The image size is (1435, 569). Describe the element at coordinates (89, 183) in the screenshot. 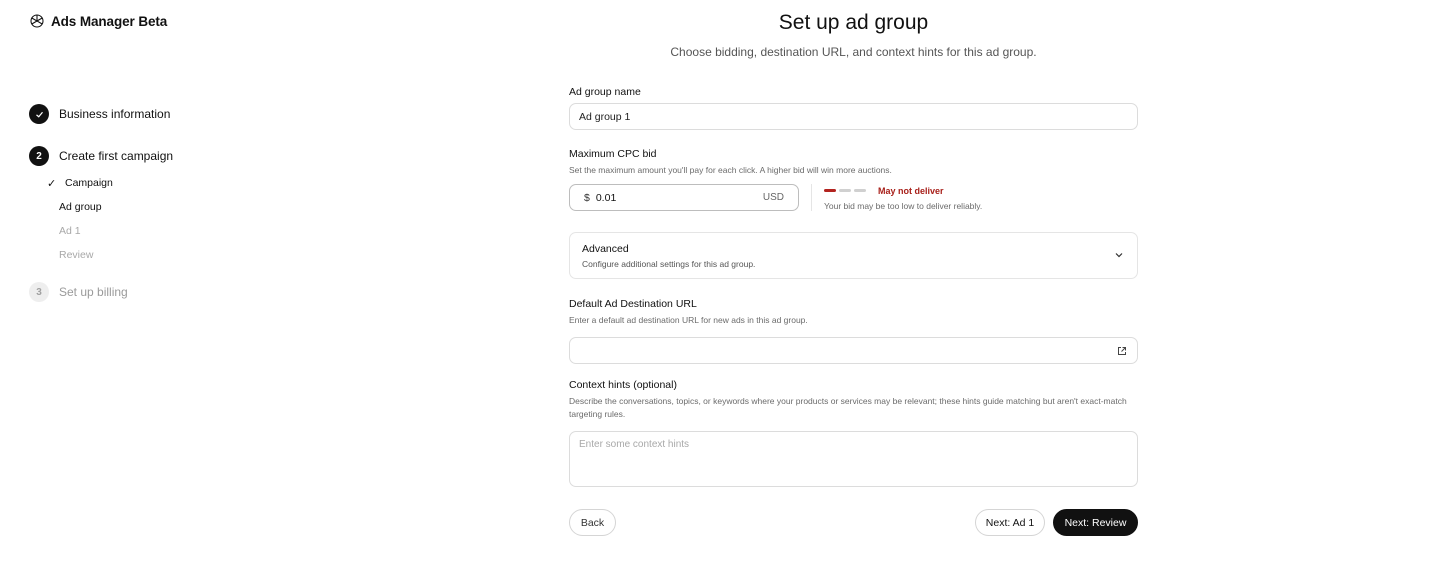

I see `substep-label: Campaign` at that location.